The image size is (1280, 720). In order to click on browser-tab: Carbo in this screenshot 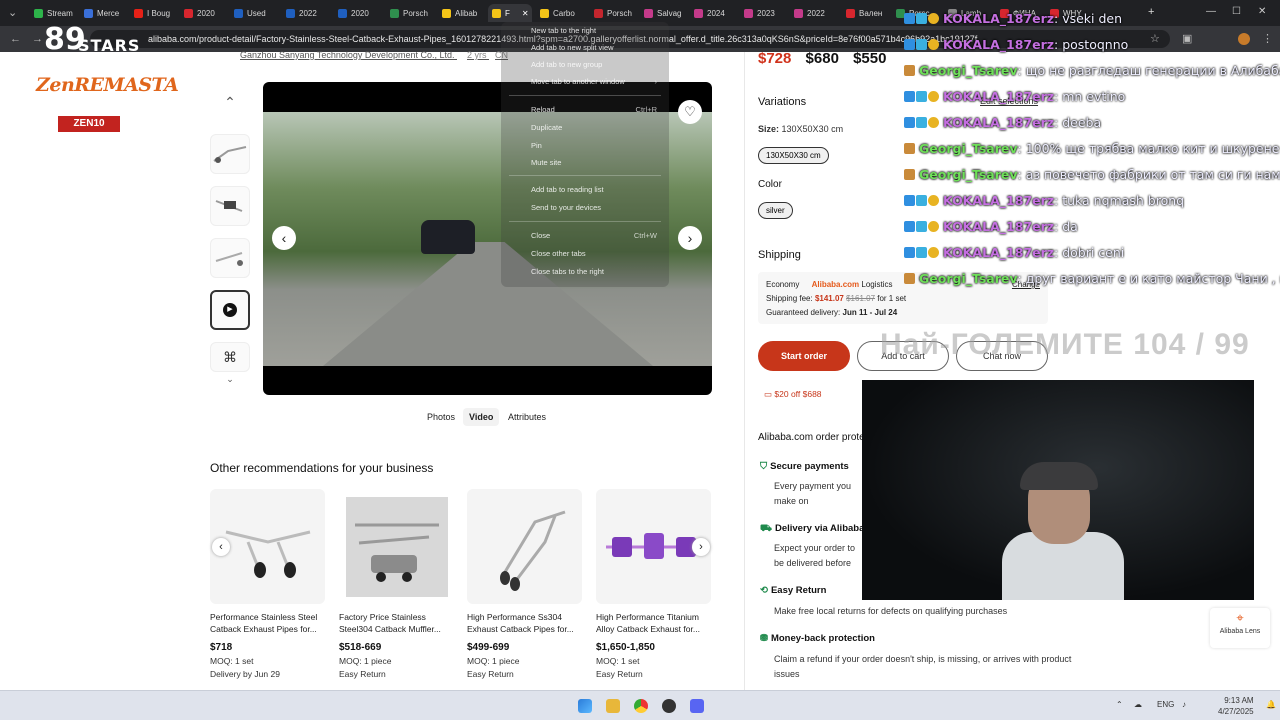, I will do `click(560, 13)`.